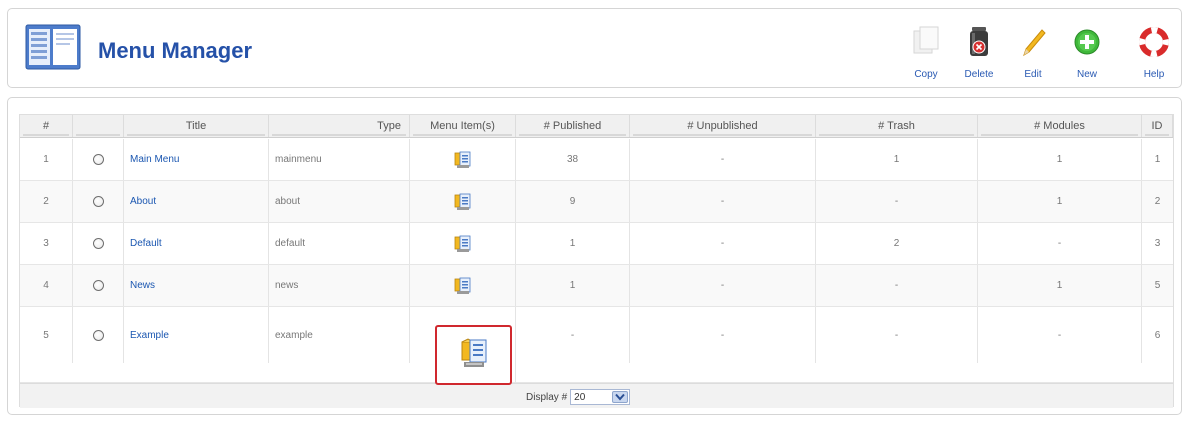 The height and width of the screenshot is (421, 1189). Describe the element at coordinates (339, 159) in the screenshot. I see `row-type: mainmenu` at that location.